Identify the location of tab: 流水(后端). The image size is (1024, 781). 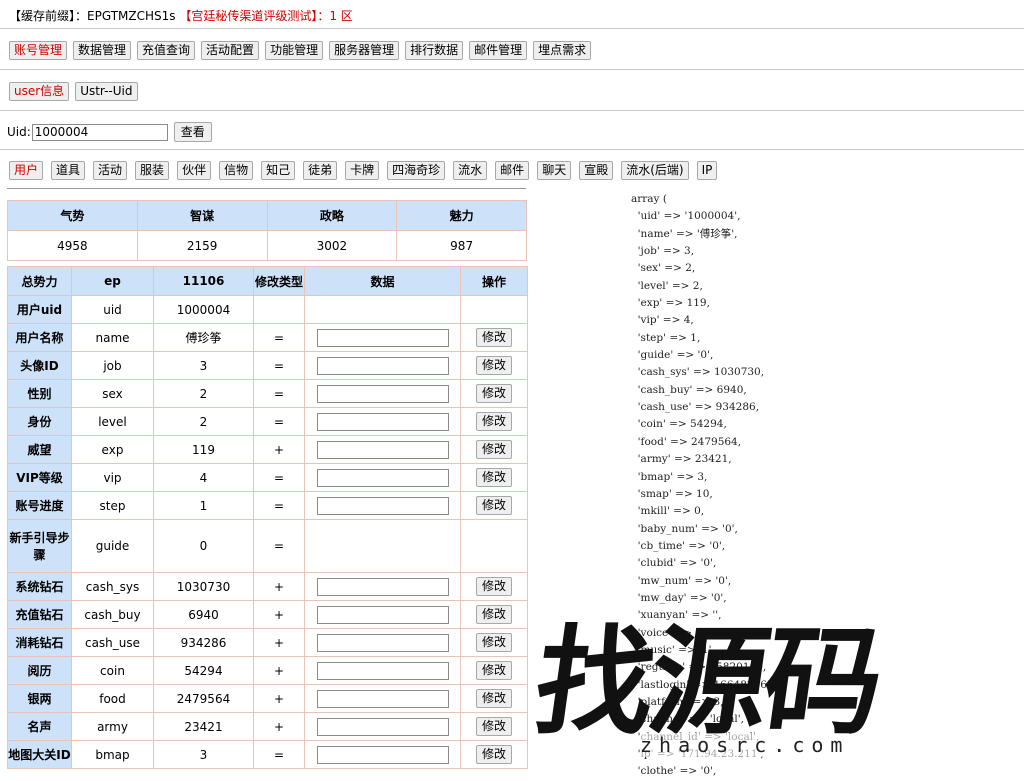
(655, 170).